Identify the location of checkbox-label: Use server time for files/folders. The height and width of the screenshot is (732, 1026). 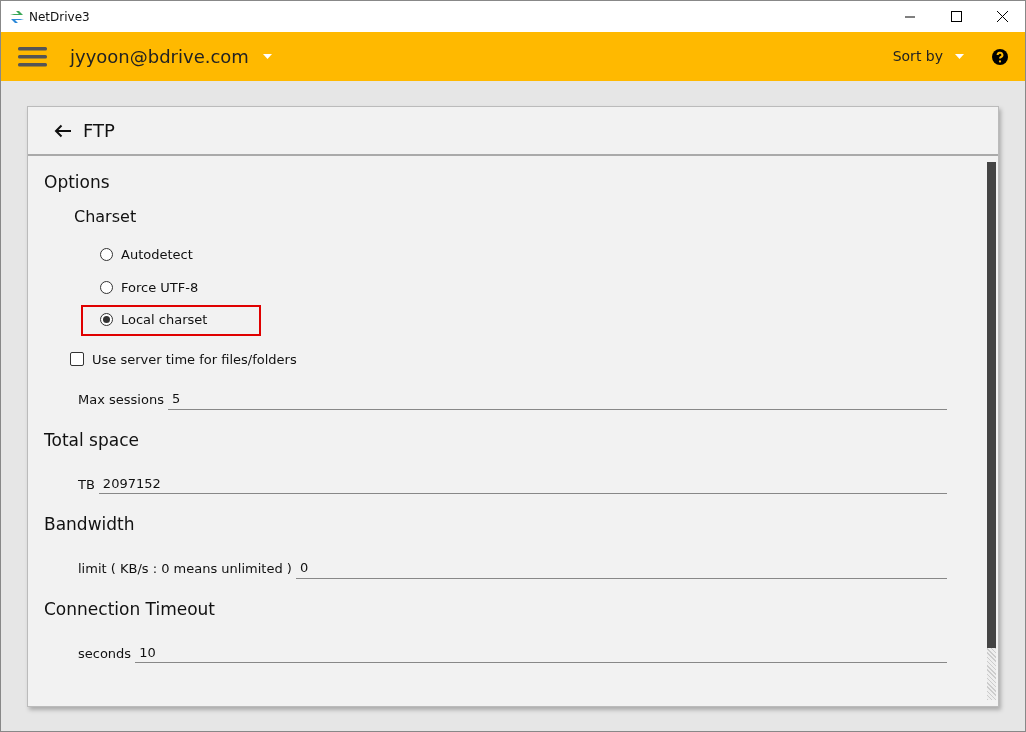
(194, 359).